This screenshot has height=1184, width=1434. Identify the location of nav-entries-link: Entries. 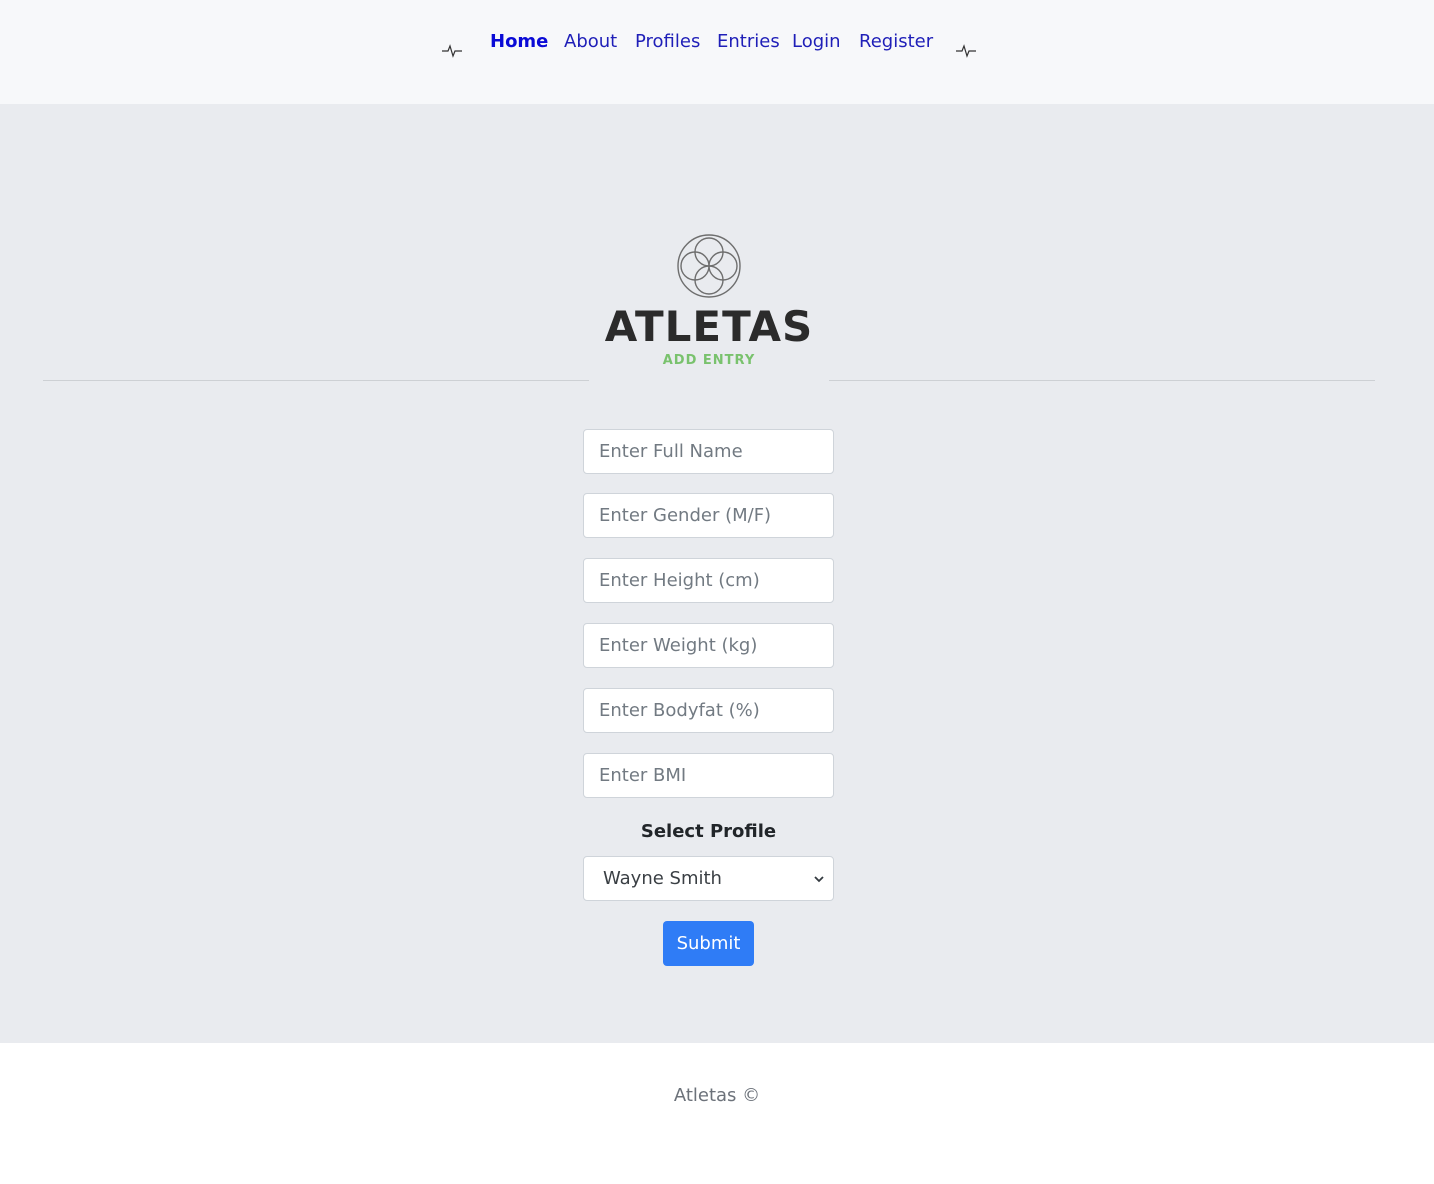
(748, 42).